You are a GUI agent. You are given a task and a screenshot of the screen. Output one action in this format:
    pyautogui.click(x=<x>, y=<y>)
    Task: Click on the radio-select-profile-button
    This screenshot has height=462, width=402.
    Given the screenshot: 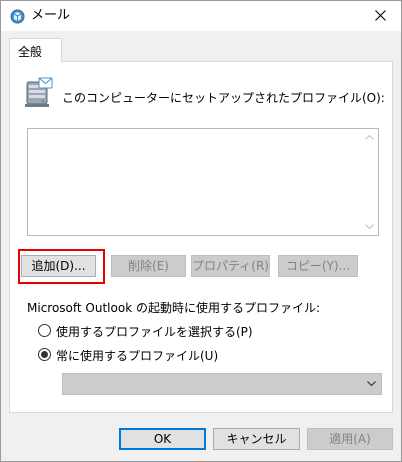 What is the action you would take?
    pyautogui.click(x=44, y=330)
    